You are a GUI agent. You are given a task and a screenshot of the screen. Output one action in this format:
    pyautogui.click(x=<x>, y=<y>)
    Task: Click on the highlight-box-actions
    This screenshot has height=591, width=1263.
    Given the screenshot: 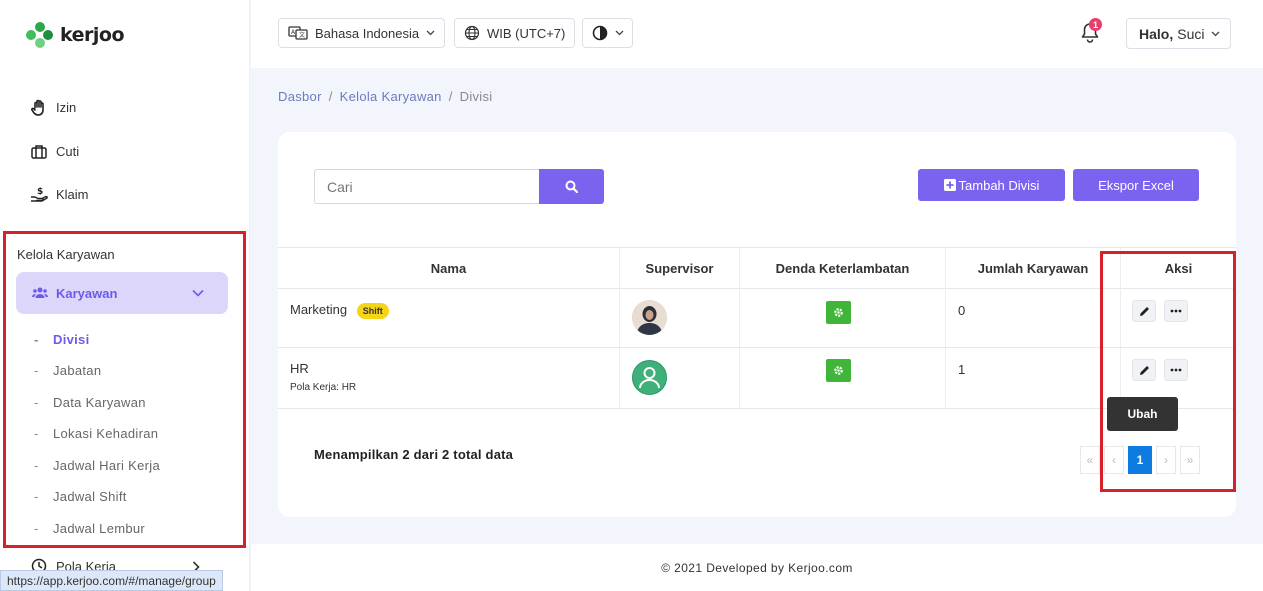 What is the action you would take?
    pyautogui.click(x=1168, y=371)
    